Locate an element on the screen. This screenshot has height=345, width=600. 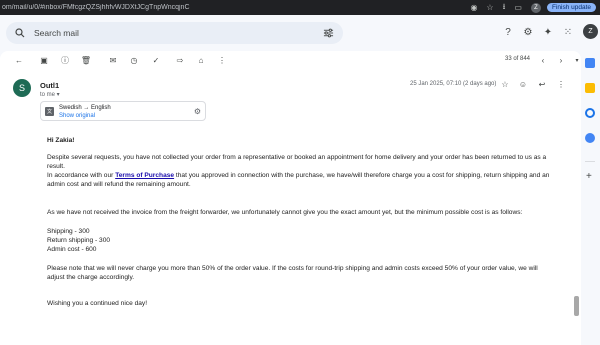
get-addons-plus-icon: + is located at coordinates (589, 176).